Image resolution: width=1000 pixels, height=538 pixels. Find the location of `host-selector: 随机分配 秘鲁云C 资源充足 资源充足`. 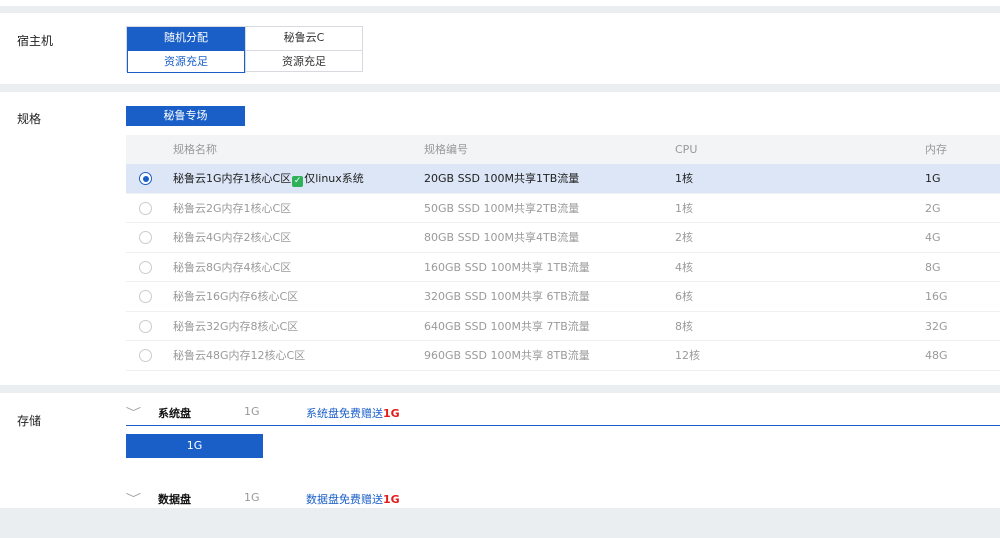

host-selector: 随机分配 秘鲁云C 资源充足 资源充足 is located at coordinates (244, 49).